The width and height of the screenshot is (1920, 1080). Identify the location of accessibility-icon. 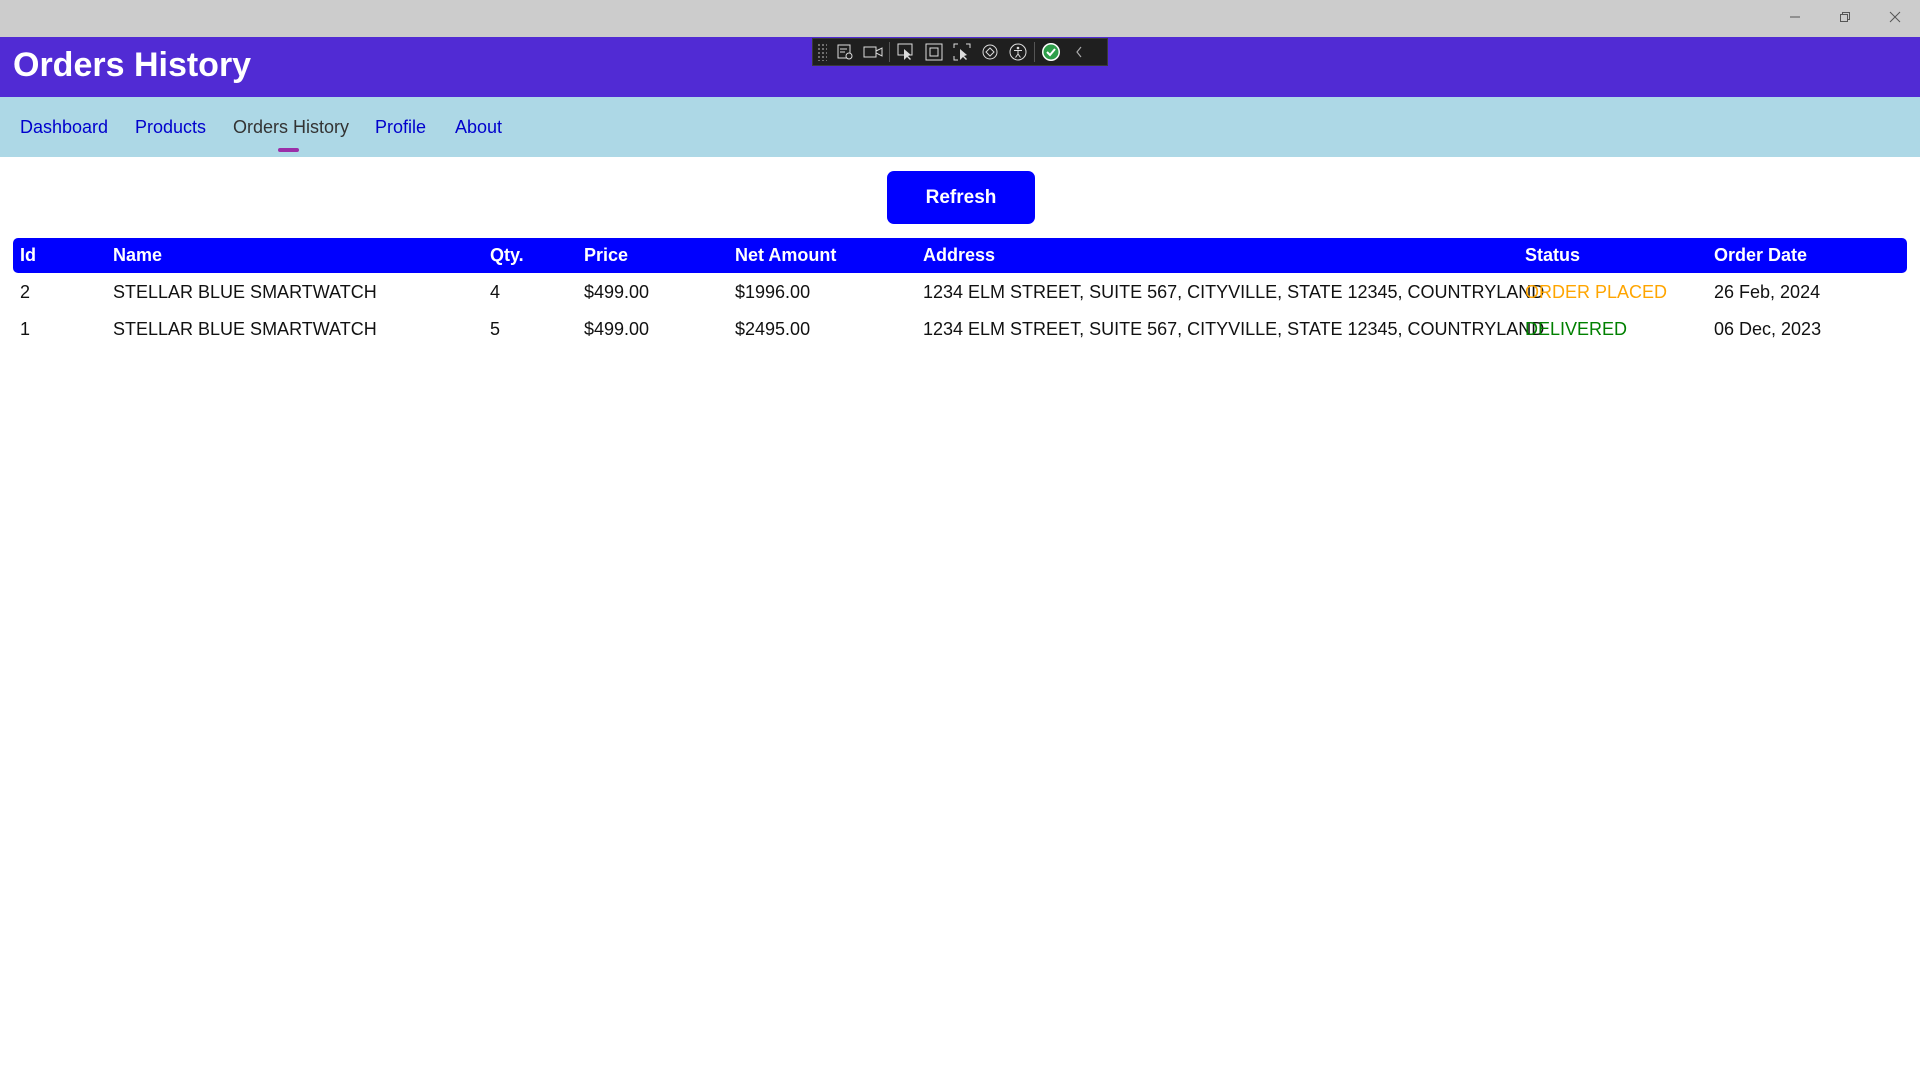
(1018, 52).